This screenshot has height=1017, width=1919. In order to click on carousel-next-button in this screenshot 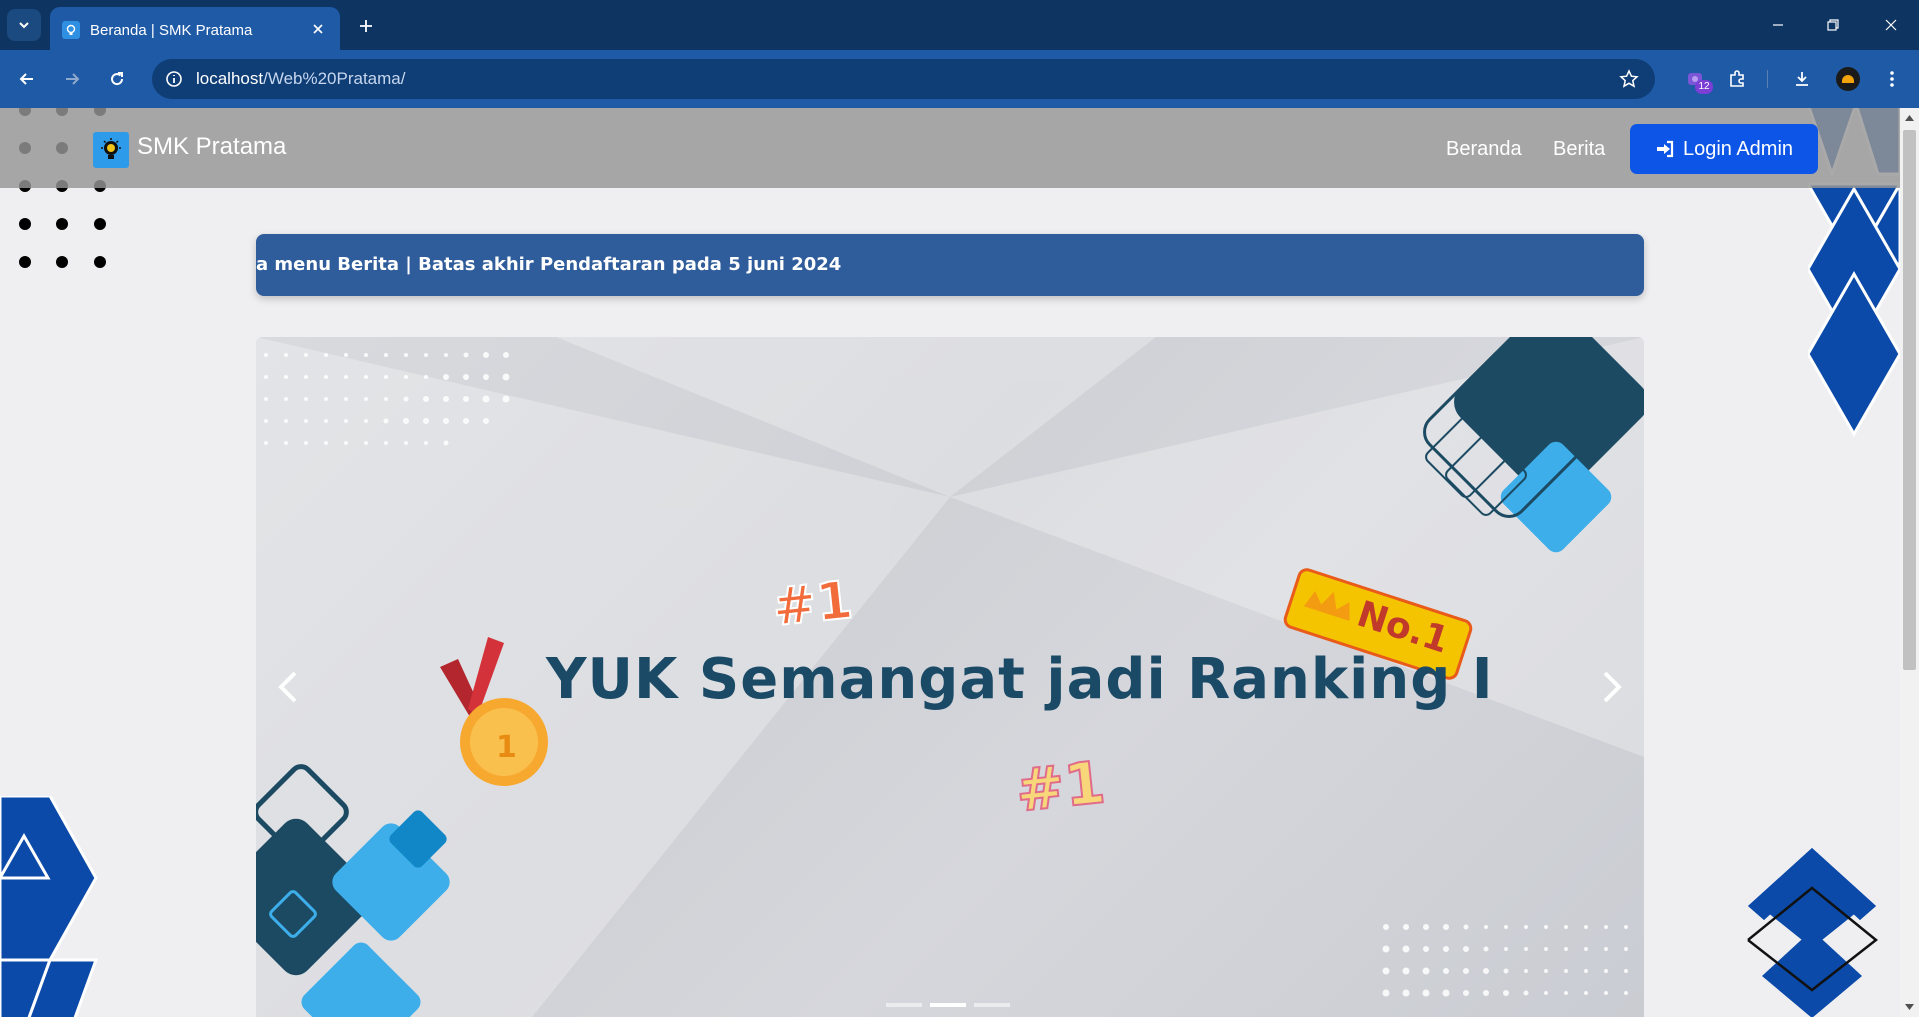, I will do `click(1612, 687)`.